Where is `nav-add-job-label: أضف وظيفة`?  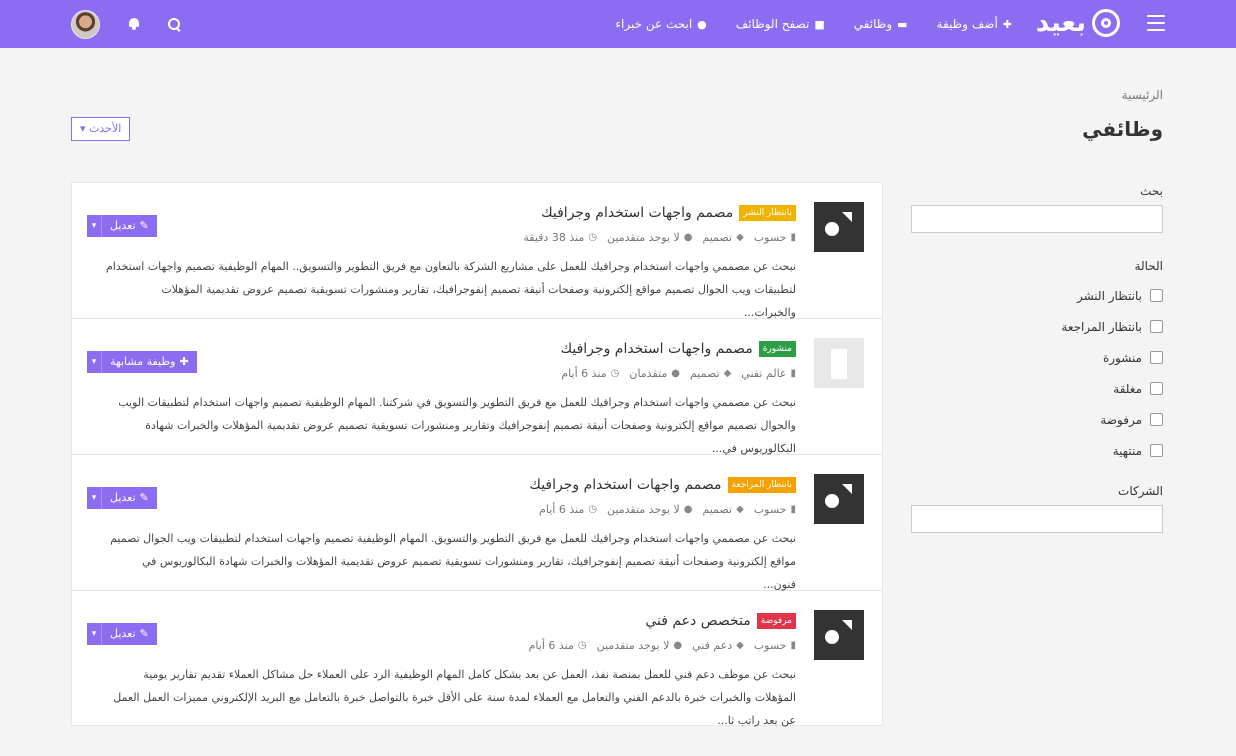
nav-add-job-label: أضف وظيفة is located at coordinates (967, 24).